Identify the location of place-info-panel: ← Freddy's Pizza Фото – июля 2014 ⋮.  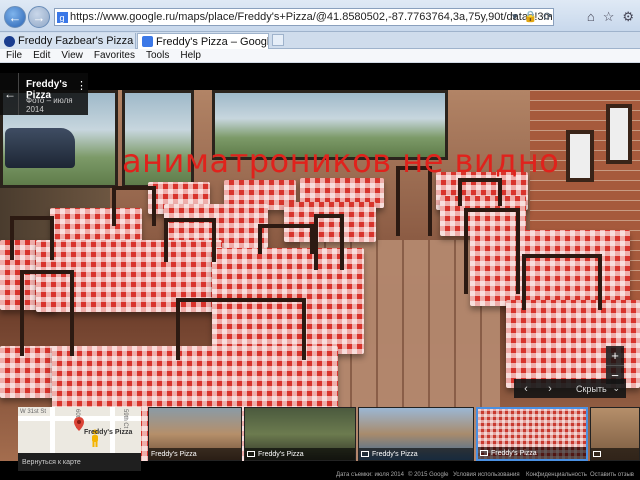
(44, 94).